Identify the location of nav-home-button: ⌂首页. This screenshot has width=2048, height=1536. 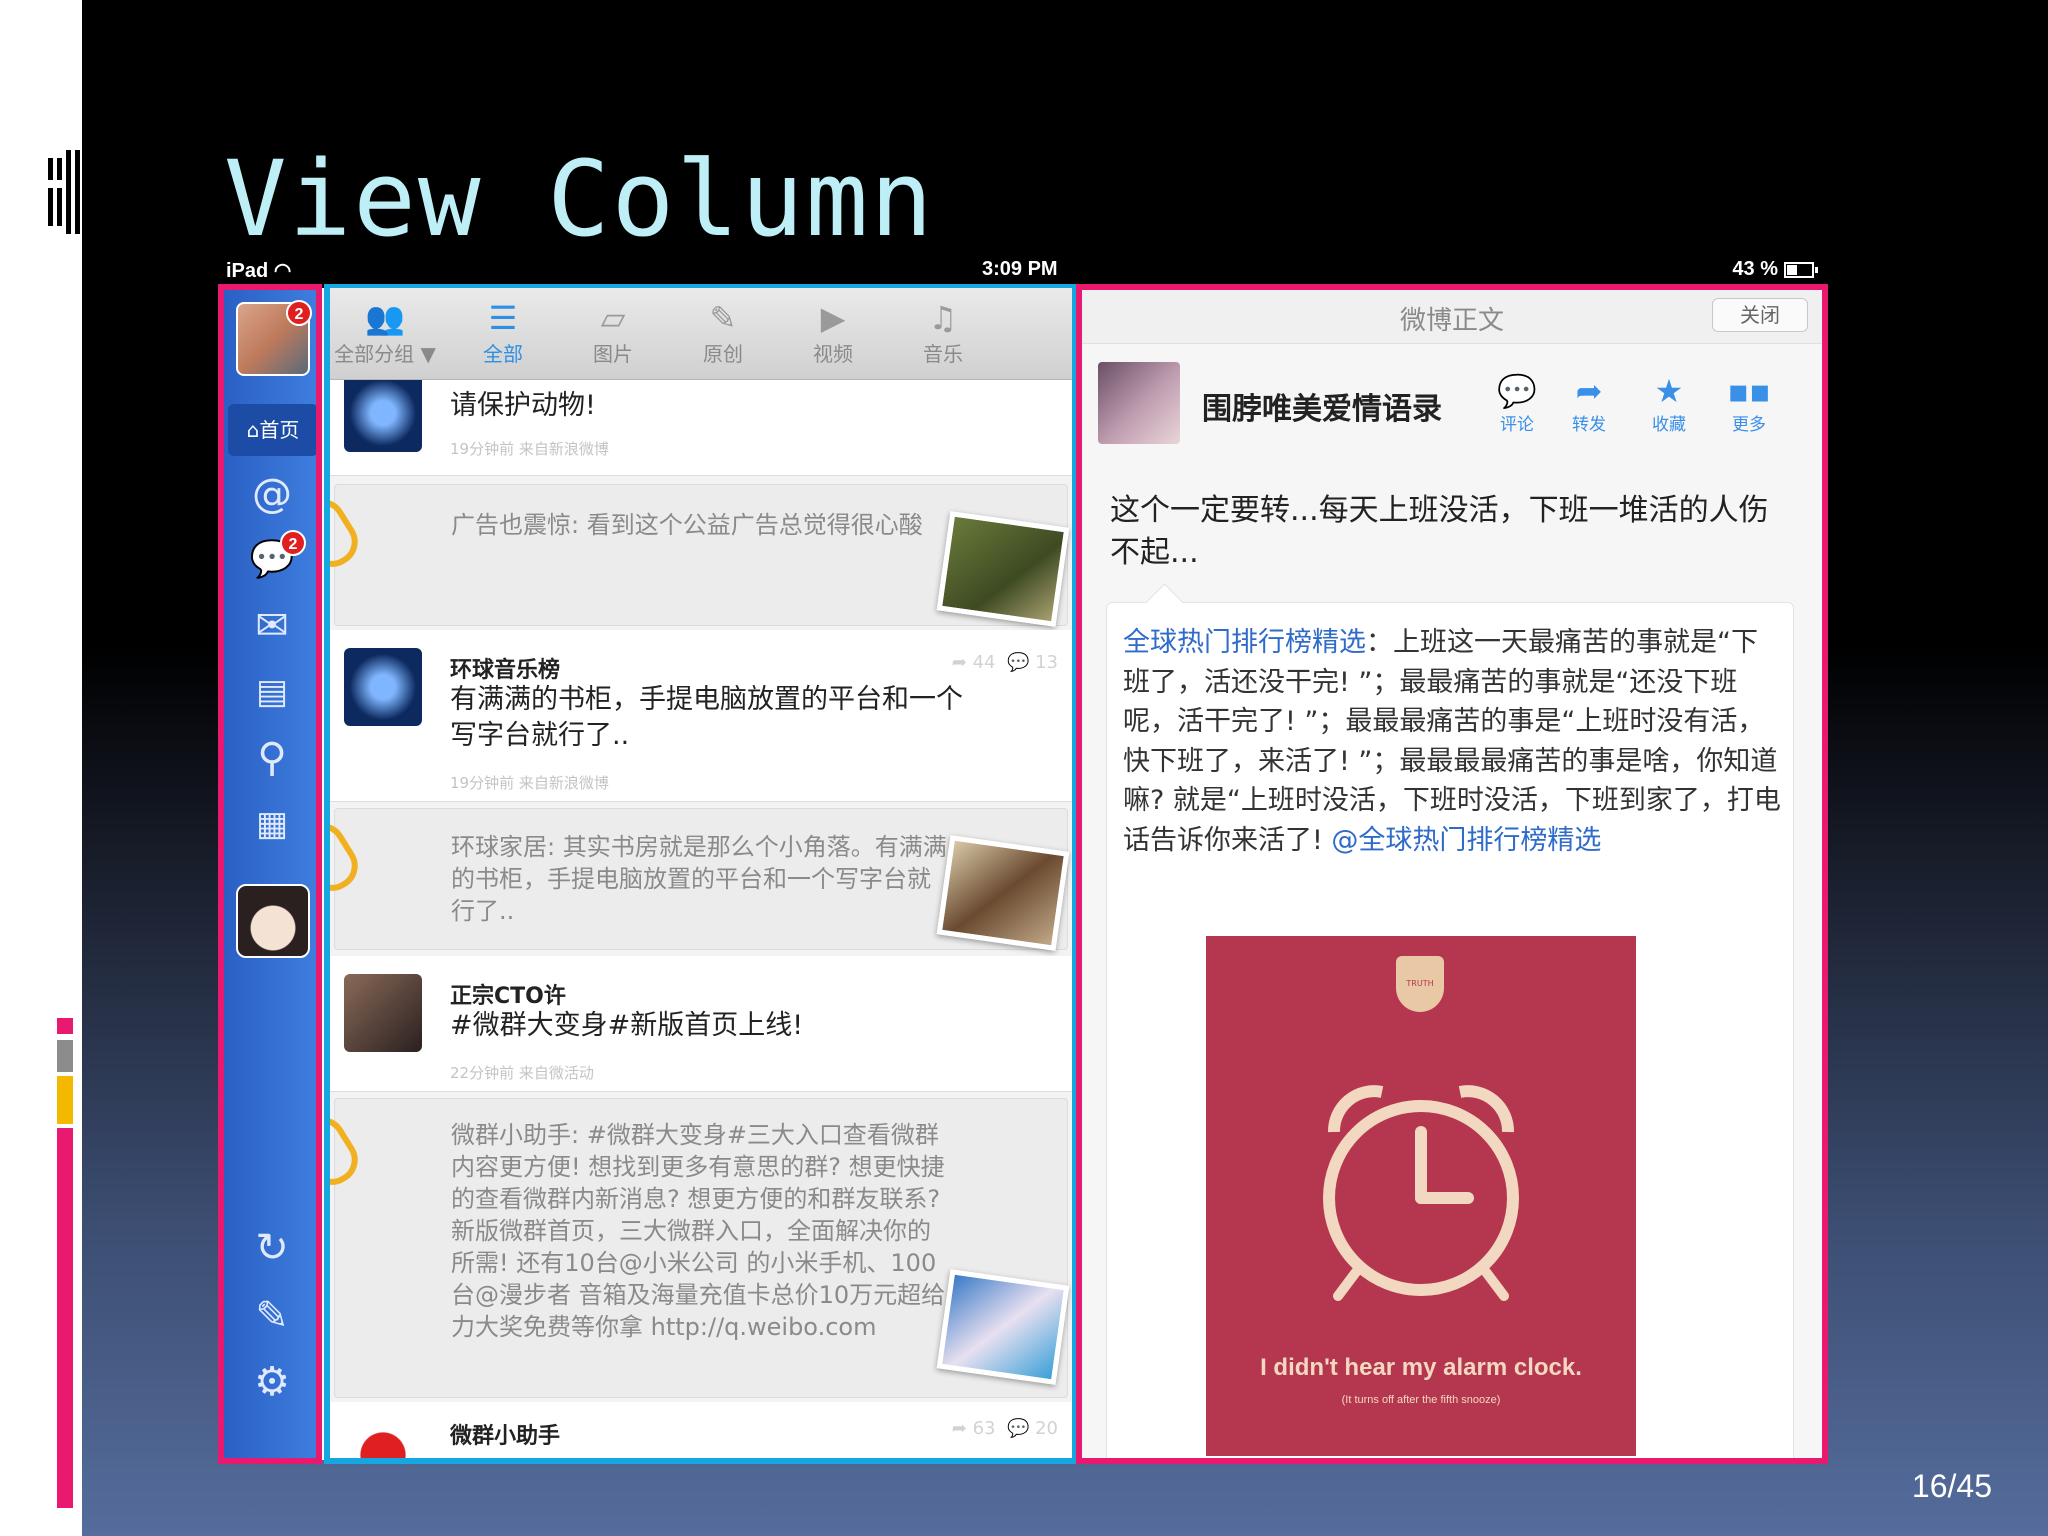
(273, 430).